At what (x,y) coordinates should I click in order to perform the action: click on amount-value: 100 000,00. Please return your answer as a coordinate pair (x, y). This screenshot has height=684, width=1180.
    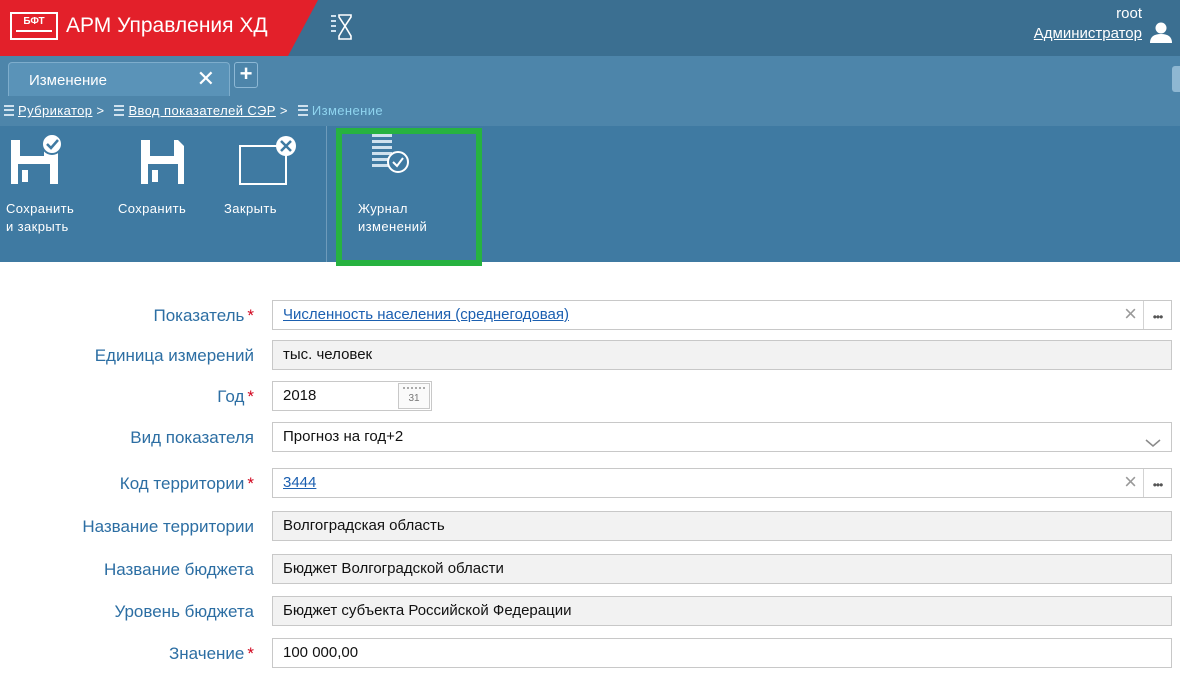
    Looking at the image, I should click on (321, 652).